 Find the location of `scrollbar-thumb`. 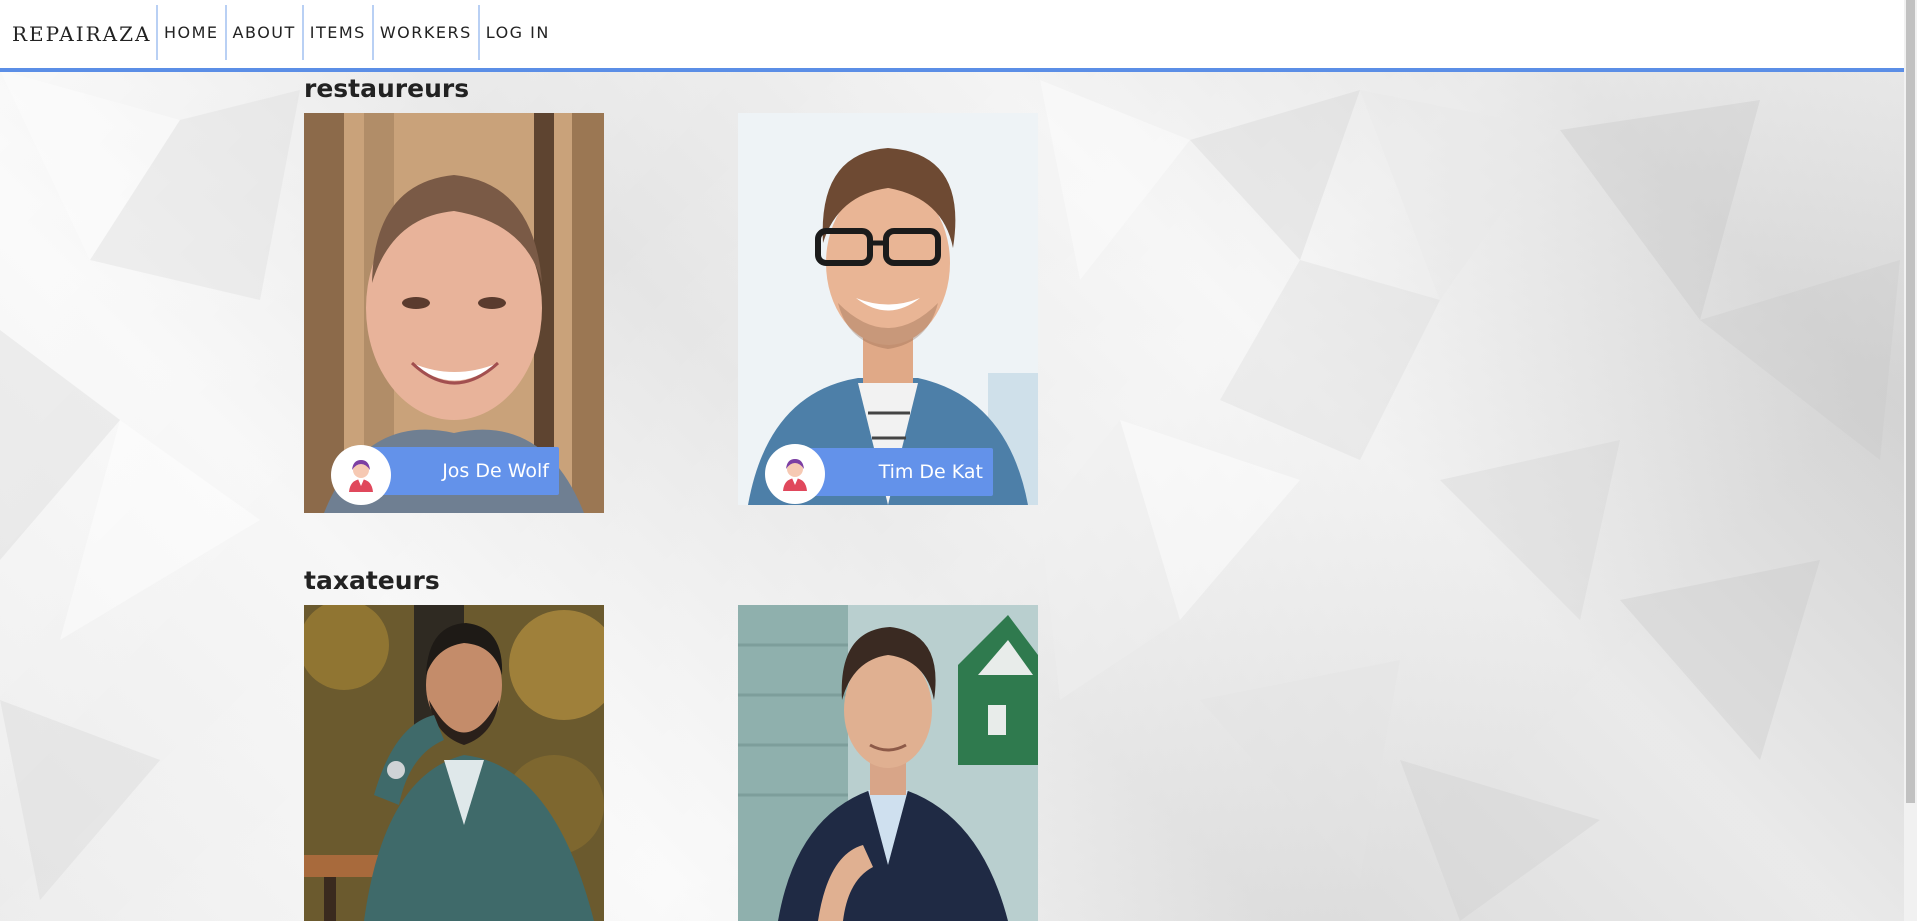

scrollbar-thumb is located at coordinates (1910, 401).